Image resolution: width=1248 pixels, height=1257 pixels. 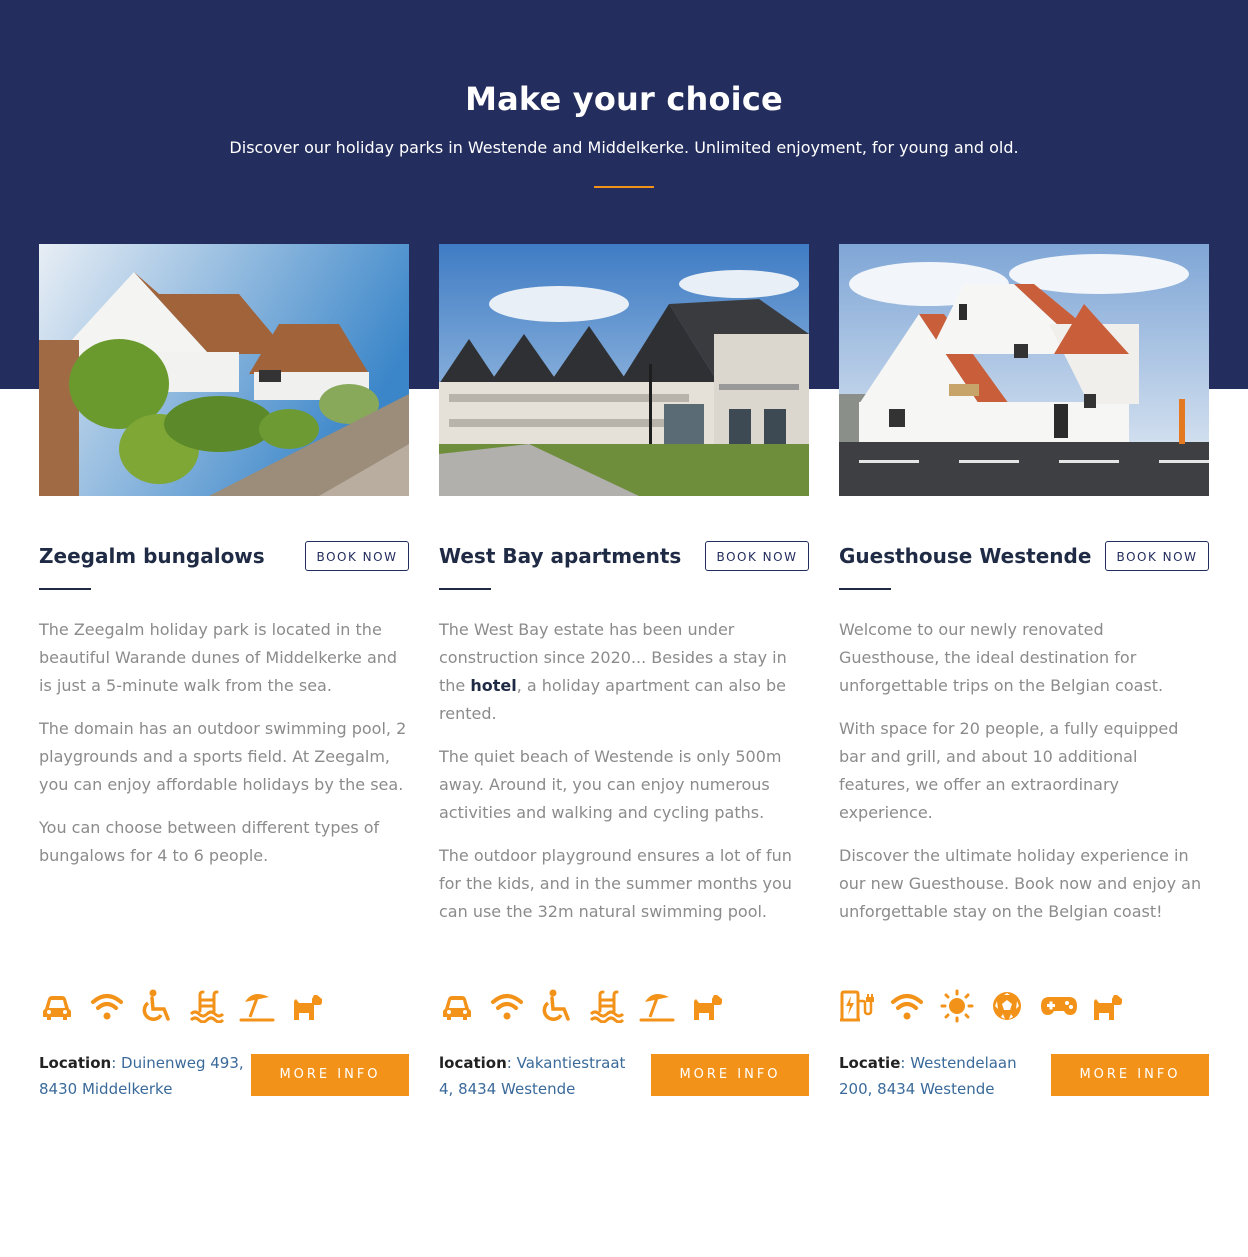 I want to click on hero-divider, so click(x=624, y=187).